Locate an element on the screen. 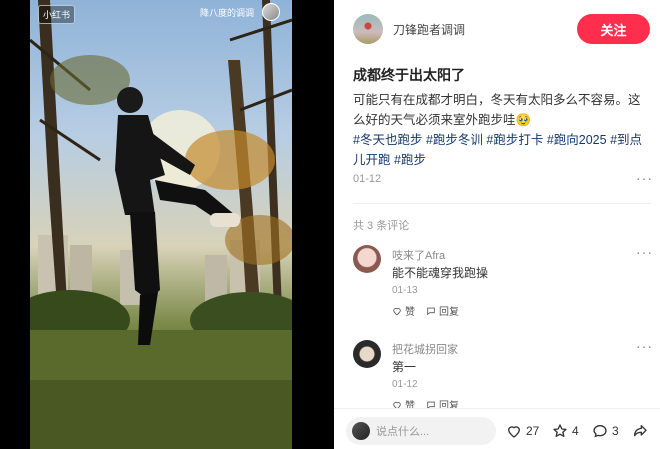  reply-button: 回复 is located at coordinates (442, 310).